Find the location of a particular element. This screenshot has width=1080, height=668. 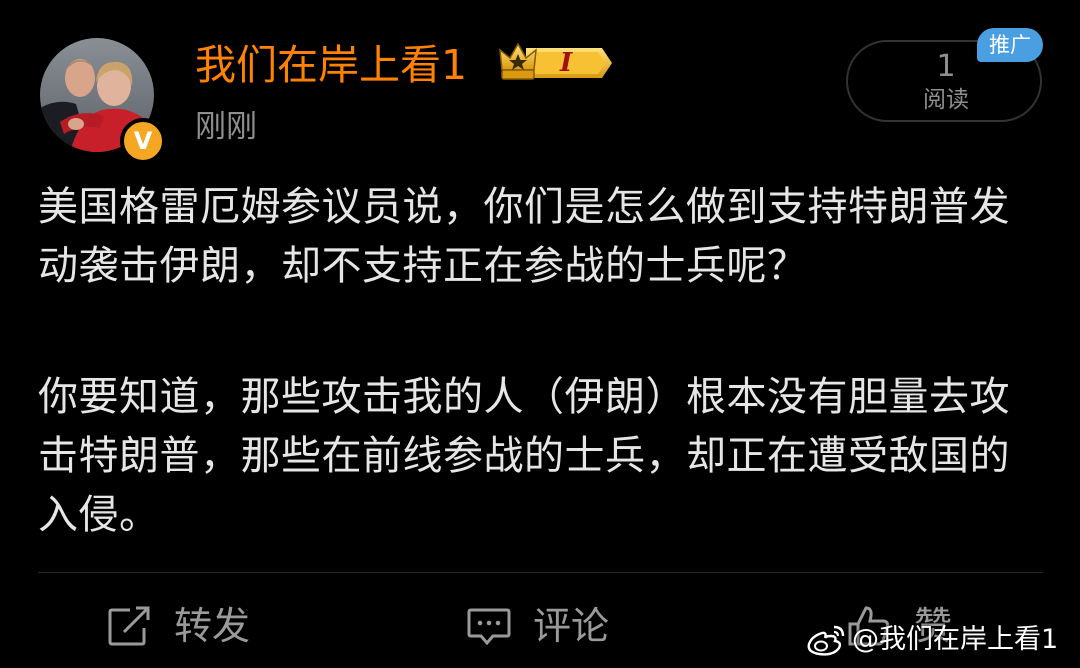

avatar: V is located at coordinates (103, 101).